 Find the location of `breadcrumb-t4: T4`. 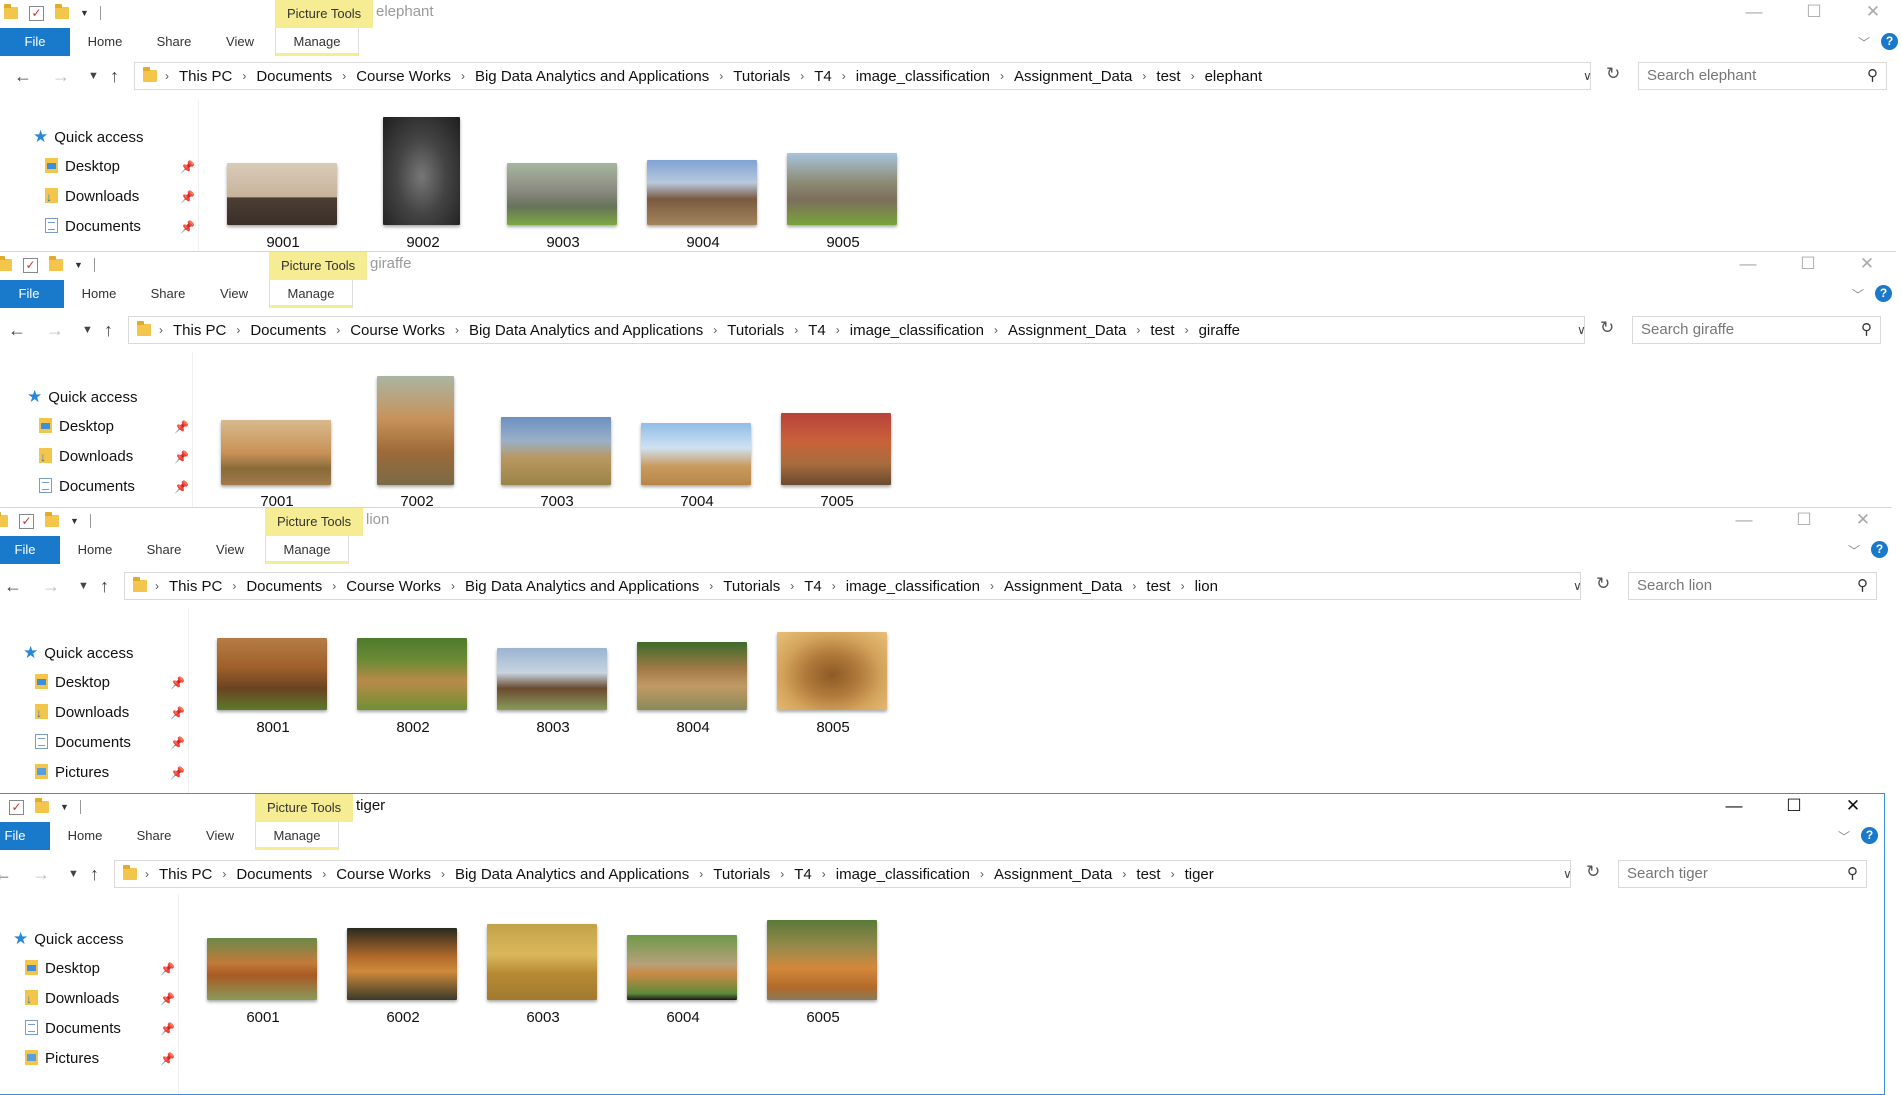

breadcrumb-t4: T4 is located at coordinates (803, 874).